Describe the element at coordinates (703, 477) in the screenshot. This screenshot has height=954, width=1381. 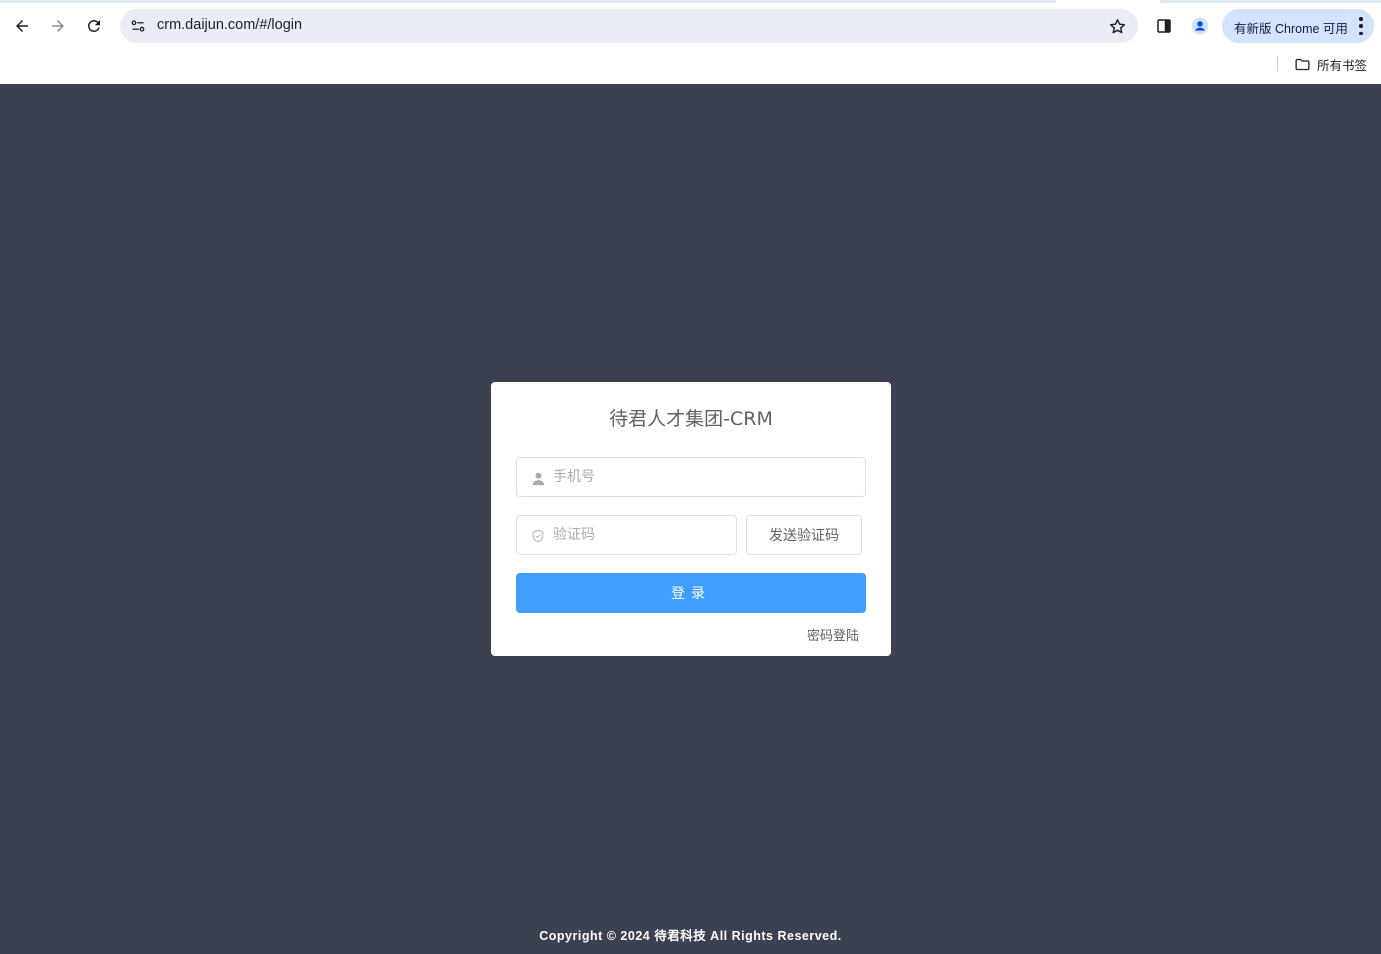
I see `phone-input` at that location.